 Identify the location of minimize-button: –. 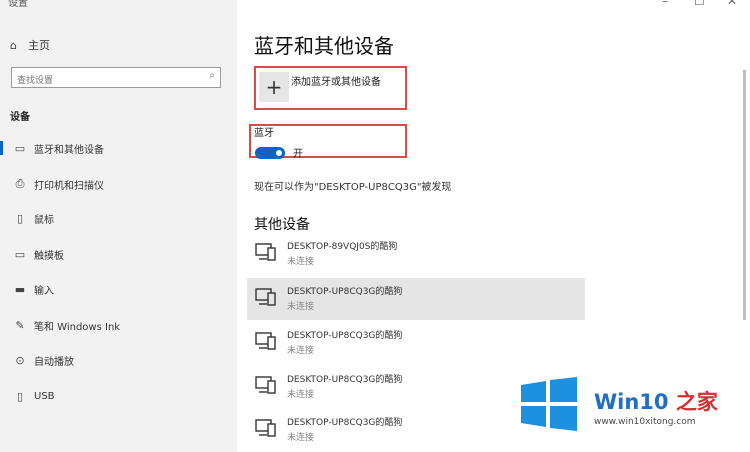
(665, 4).